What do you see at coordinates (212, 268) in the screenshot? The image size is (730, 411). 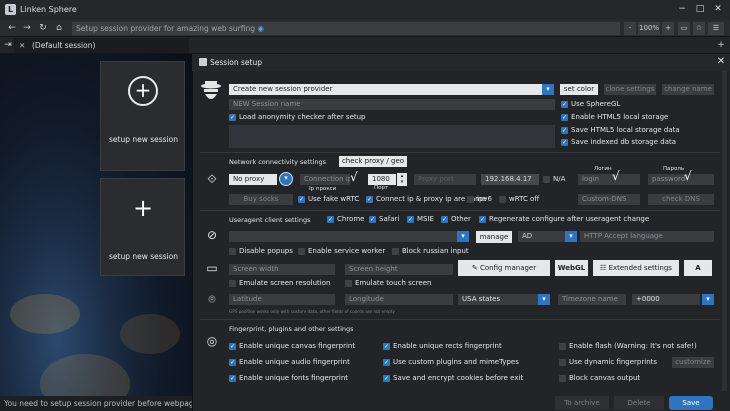 I see `monitor-icon: ▭` at bounding box center [212, 268].